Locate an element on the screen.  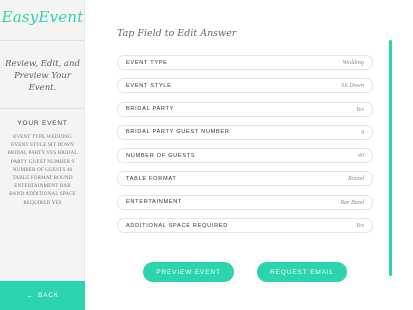
field-event-style: EVENT STYLE Sit Down is located at coordinates (245, 86).